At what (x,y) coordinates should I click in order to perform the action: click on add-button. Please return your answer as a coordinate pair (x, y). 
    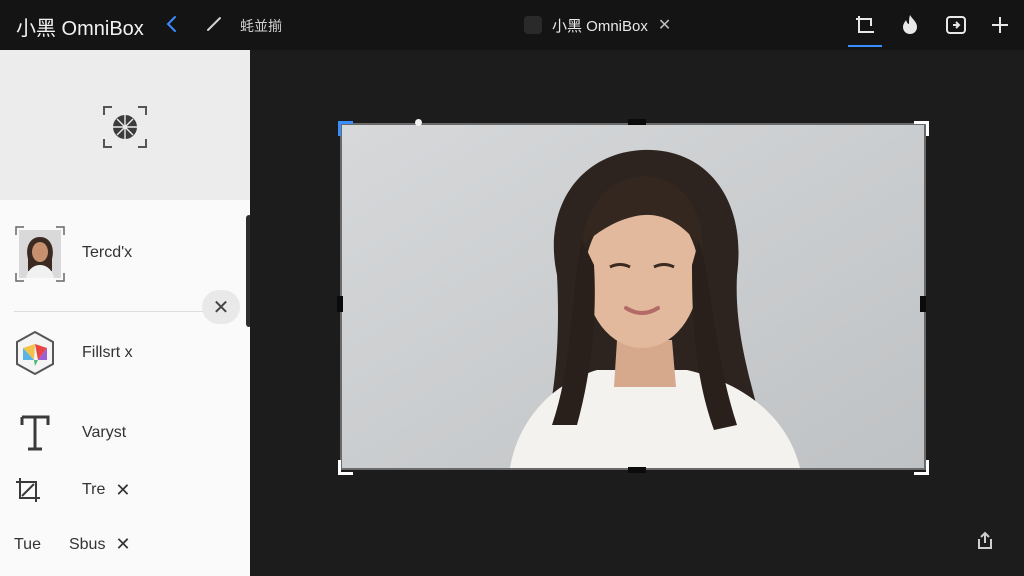
    Looking at the image, I should click on (1000, 25).